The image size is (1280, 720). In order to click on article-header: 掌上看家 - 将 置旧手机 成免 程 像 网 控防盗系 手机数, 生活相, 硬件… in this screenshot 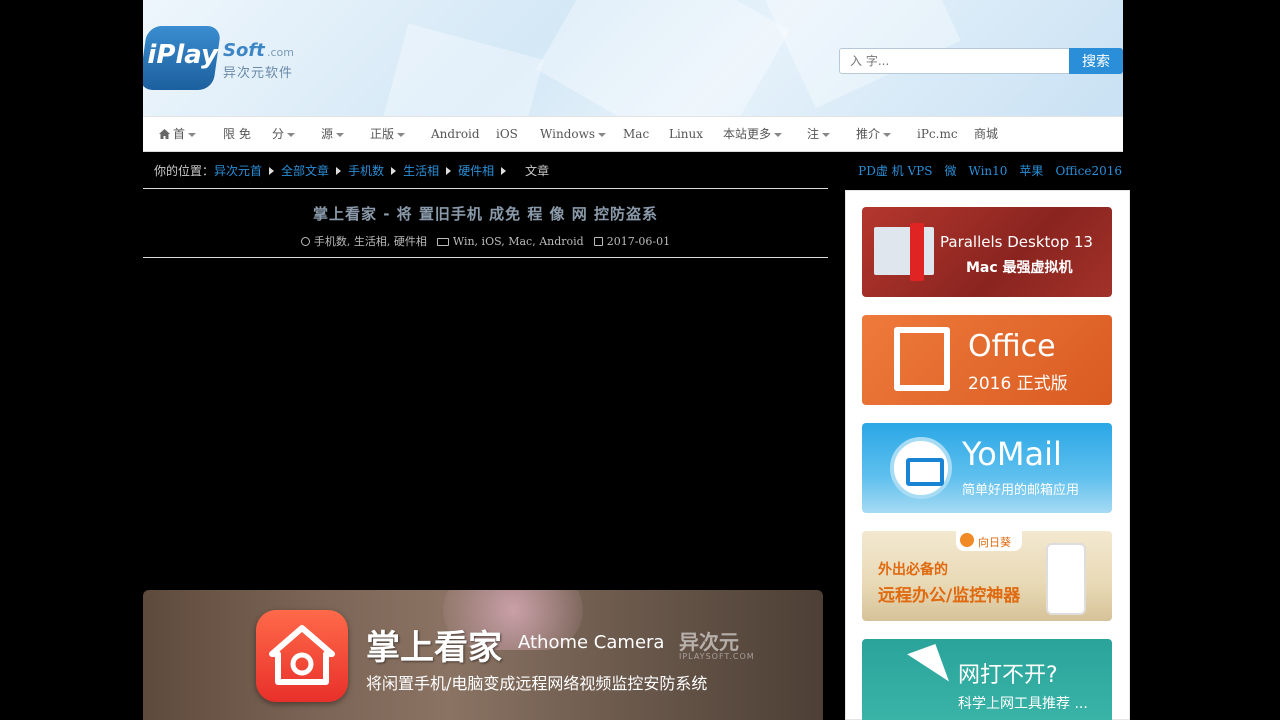, I will do `click(485, 223)`.